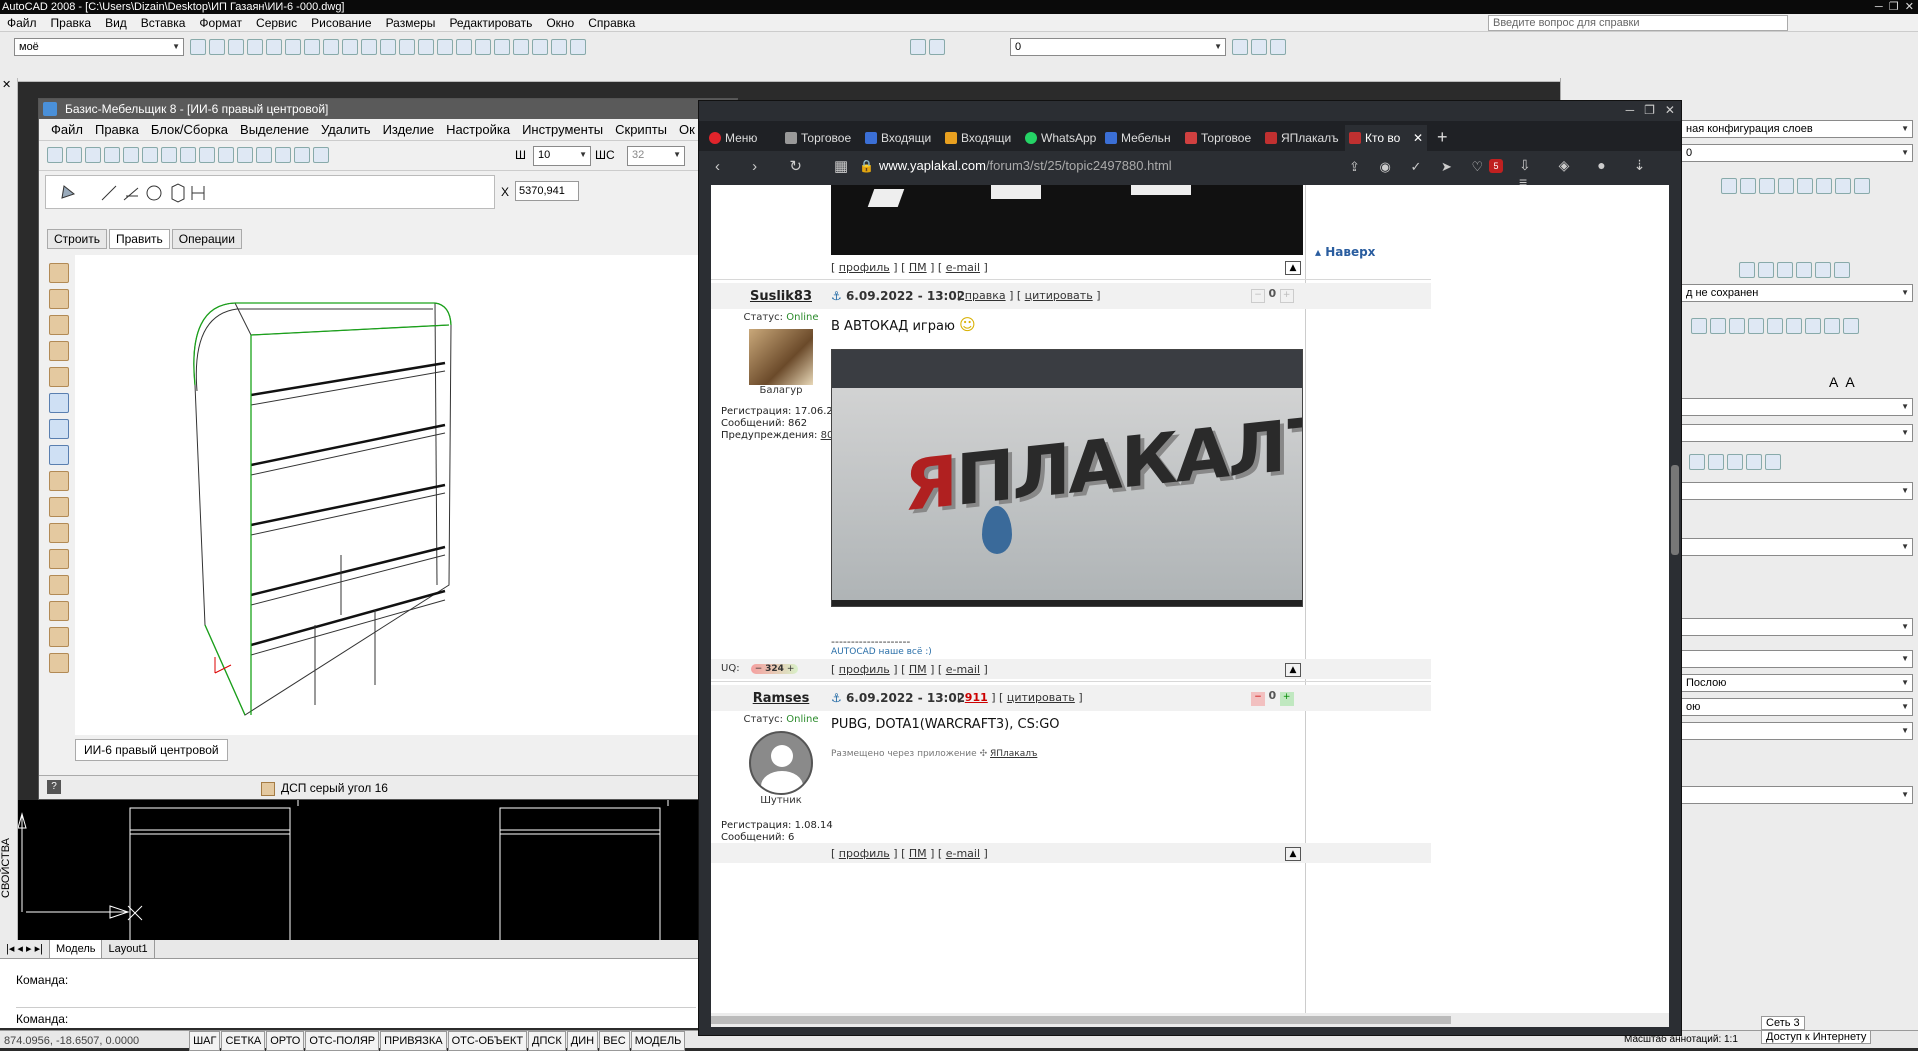 This screenshot has width=1918, height=1051. I want to click on lineweight-combo: ою, so click(1797, 707).